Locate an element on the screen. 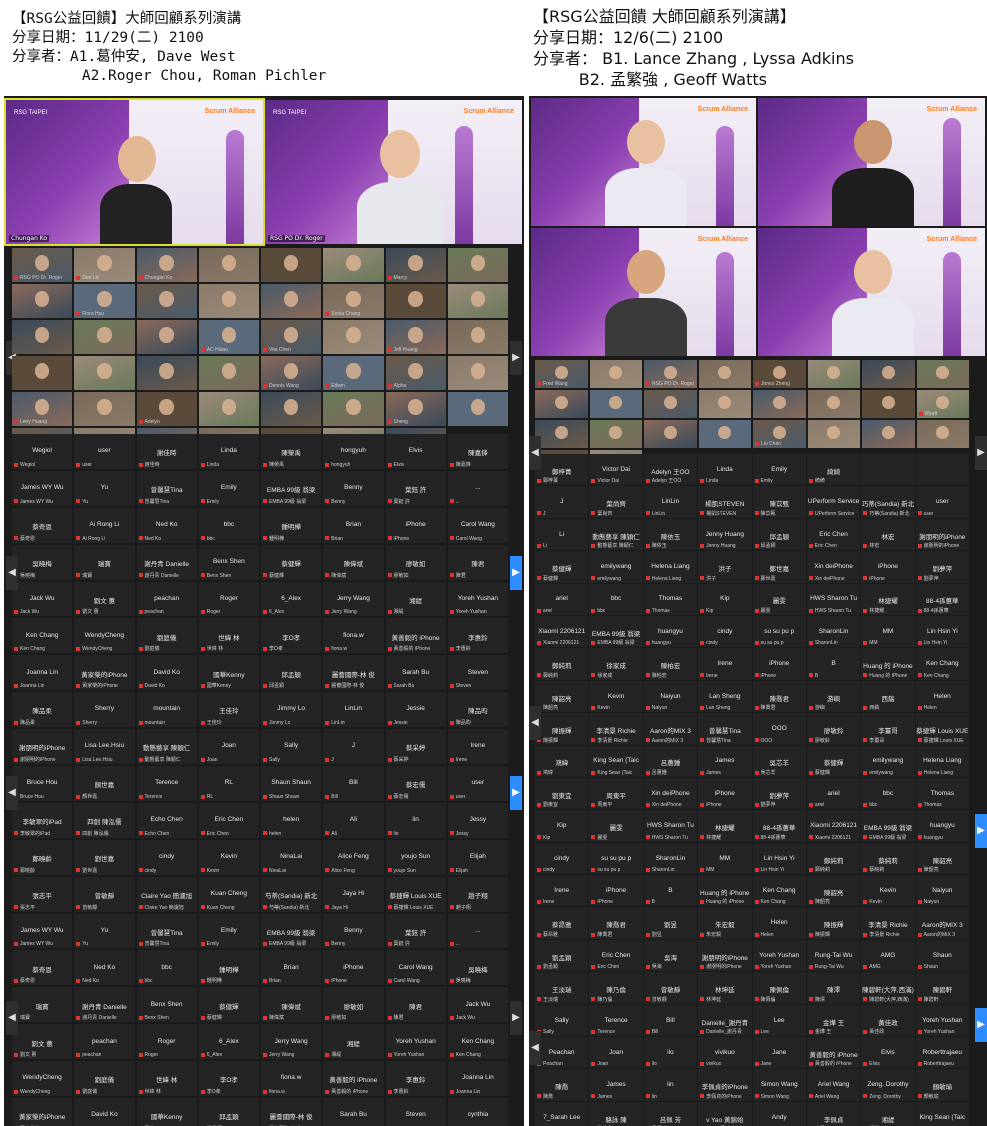 The image size is (987, 1126). participant-name-tile: su su pu p su su pu p is located at coordinates (779, 631).